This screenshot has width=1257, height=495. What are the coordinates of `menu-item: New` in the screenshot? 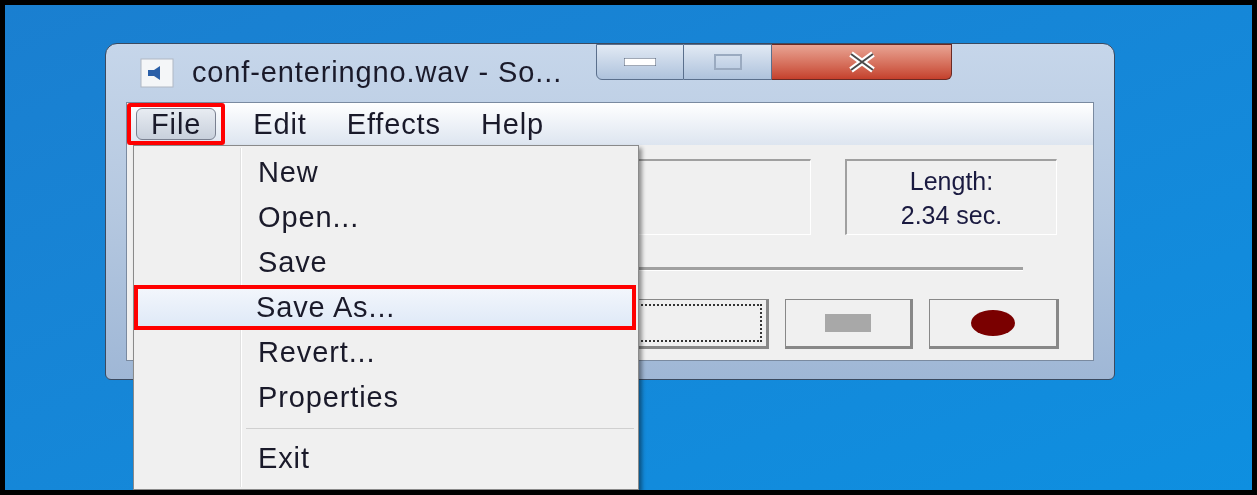 It's located at (385, 172).